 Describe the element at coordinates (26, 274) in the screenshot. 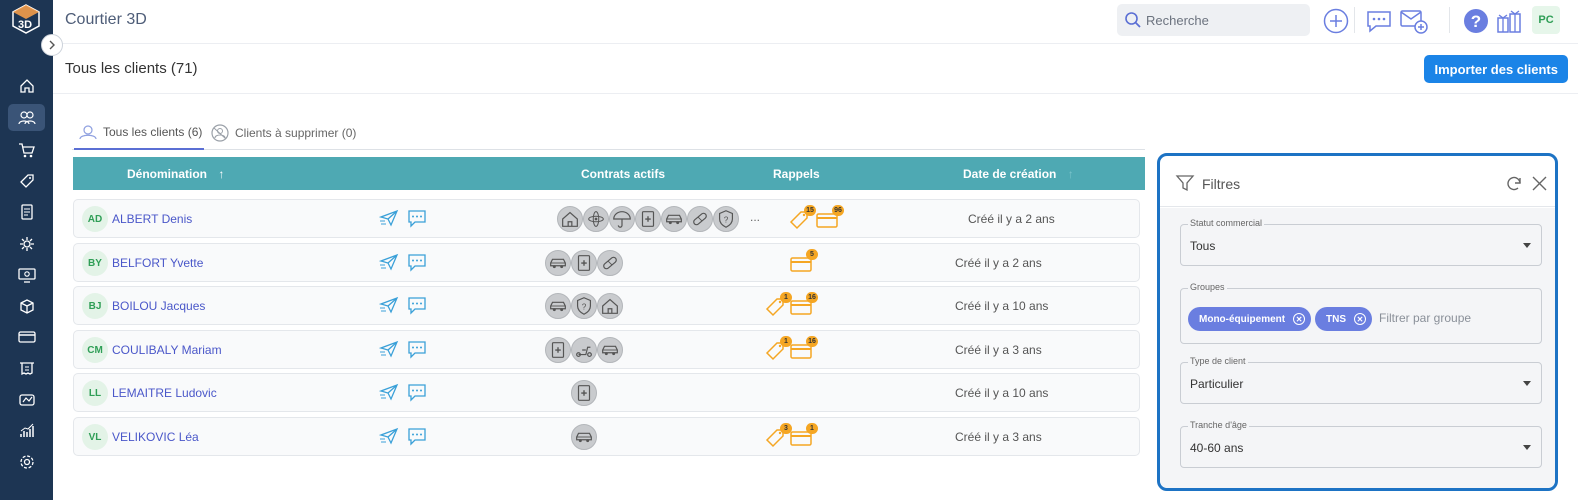

I see `nav-finance` at that location.